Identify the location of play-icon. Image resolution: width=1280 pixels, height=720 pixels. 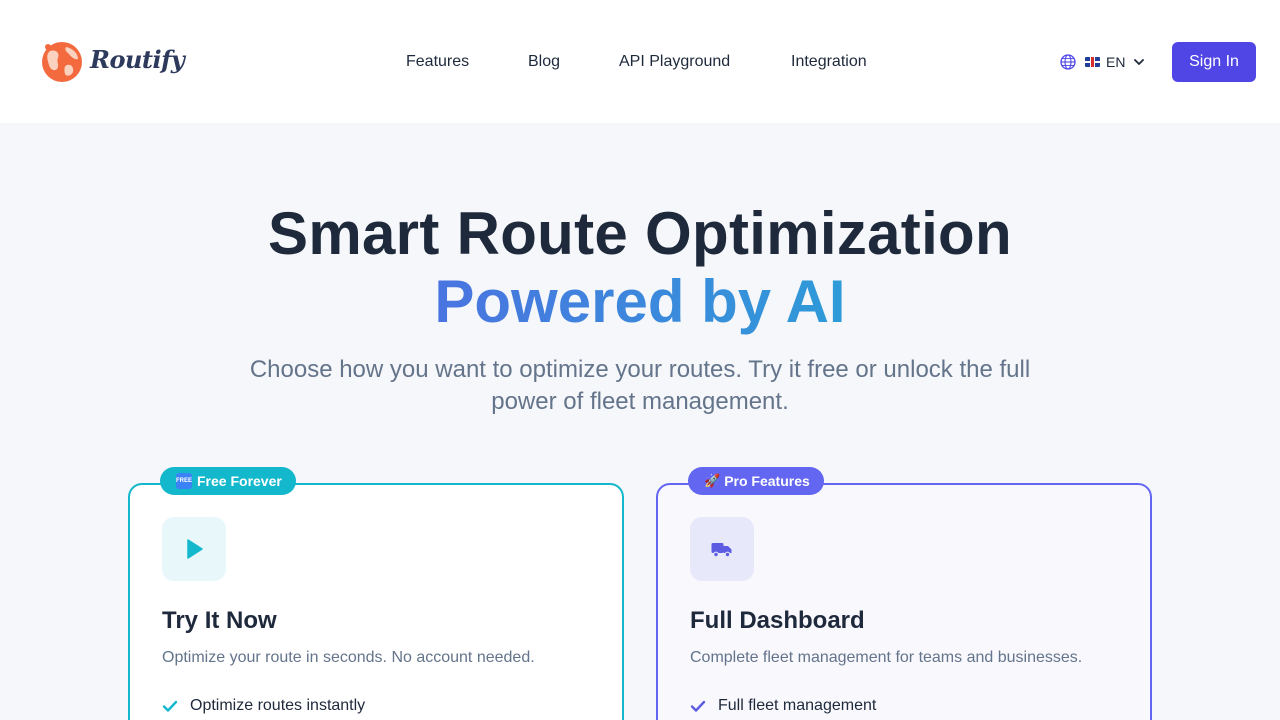
(195, 549).